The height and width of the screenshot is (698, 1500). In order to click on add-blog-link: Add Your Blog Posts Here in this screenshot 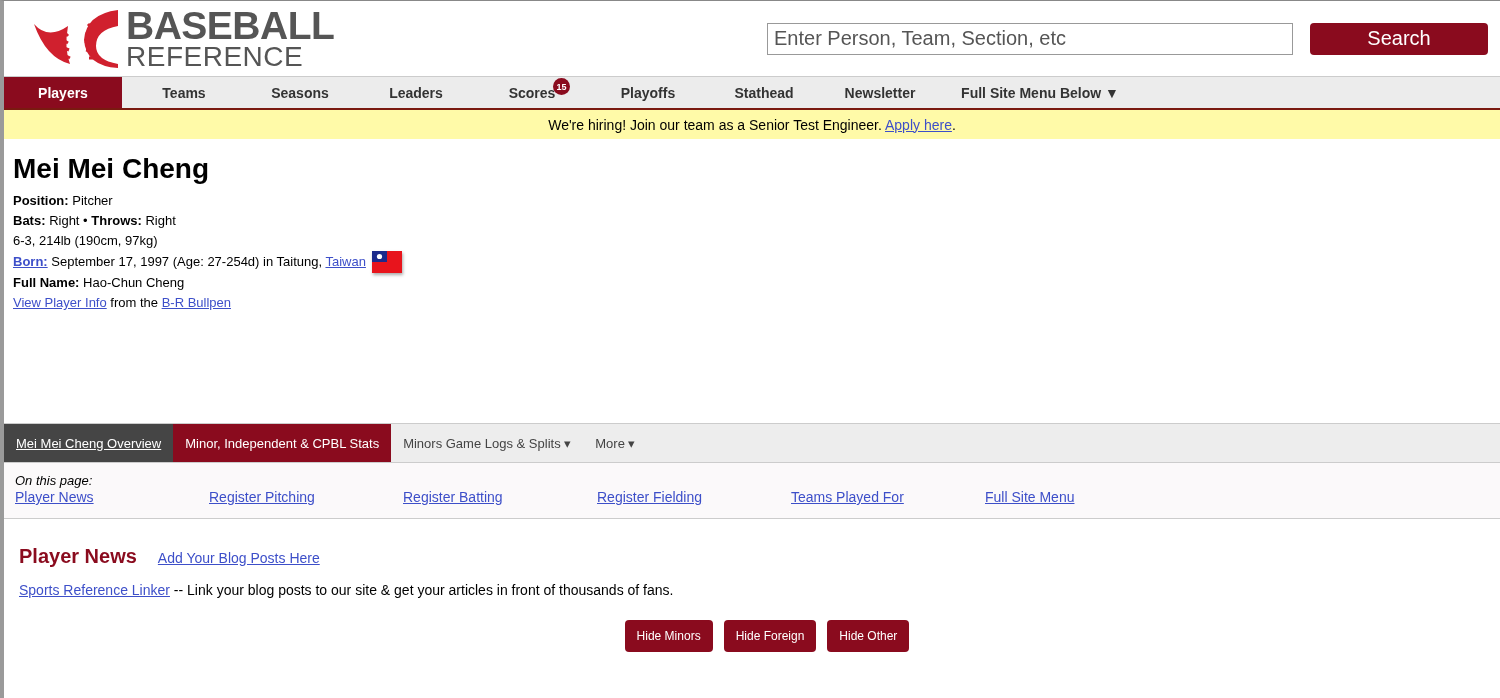, I will do `click(238, 558)`.